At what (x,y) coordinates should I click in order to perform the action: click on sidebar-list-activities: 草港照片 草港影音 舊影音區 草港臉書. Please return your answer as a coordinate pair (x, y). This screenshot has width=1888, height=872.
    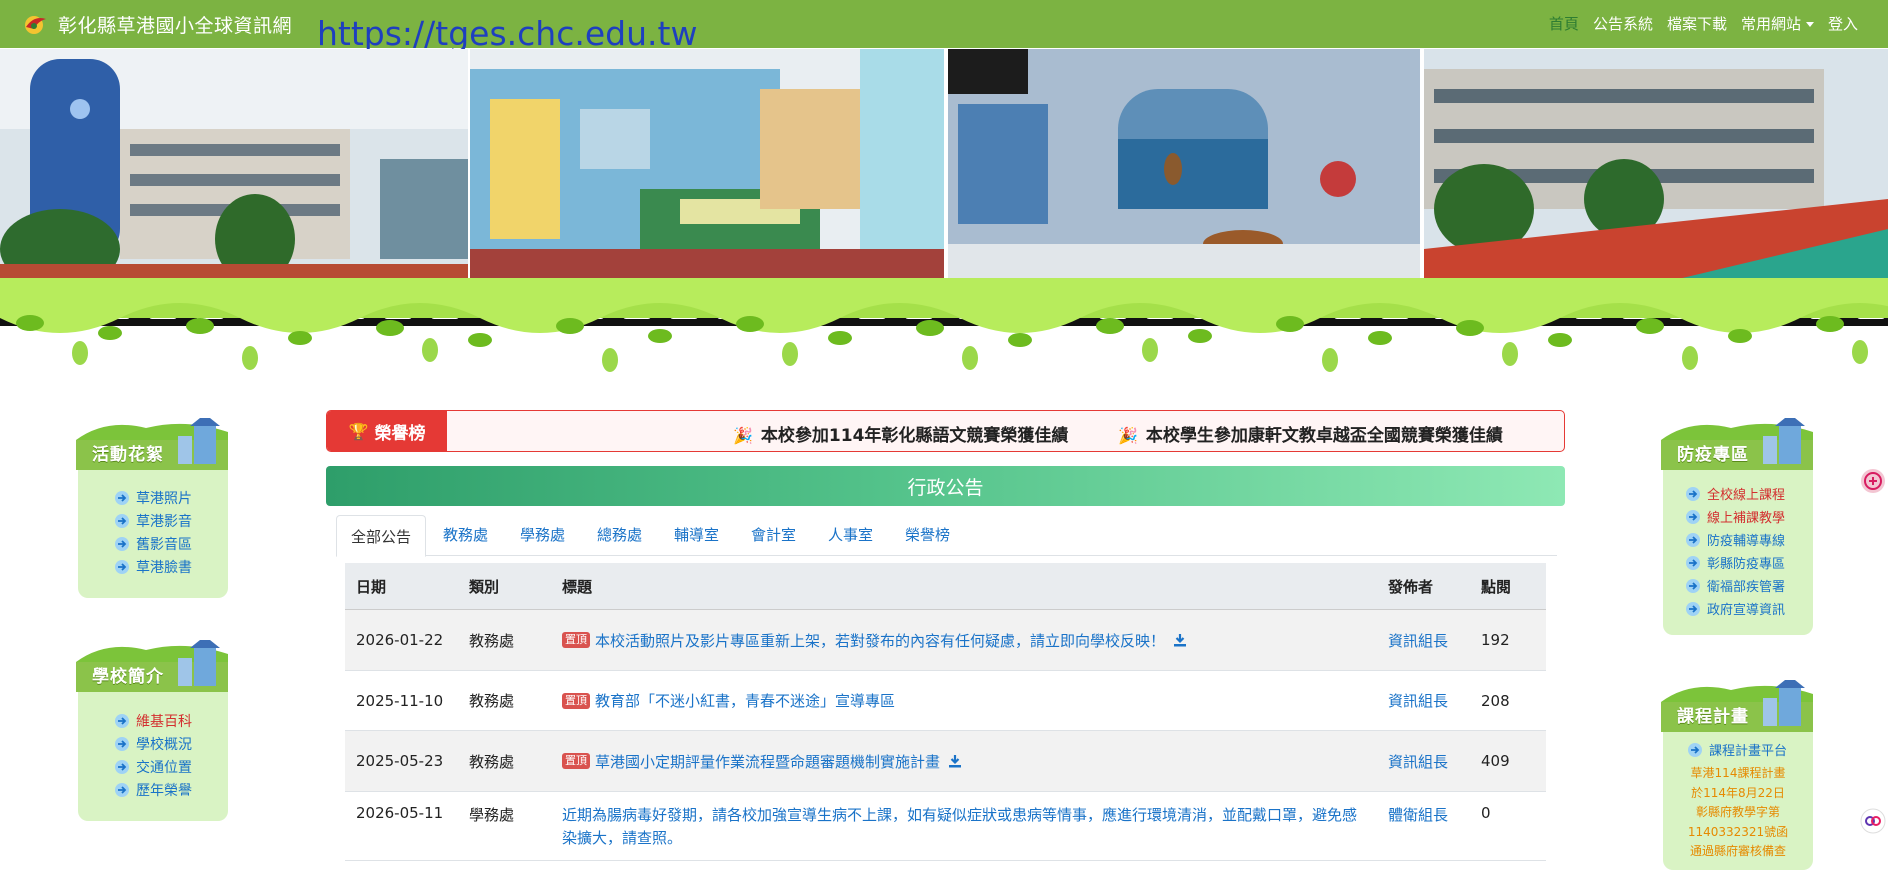
    Looking at the image, I should click on (153, 532).